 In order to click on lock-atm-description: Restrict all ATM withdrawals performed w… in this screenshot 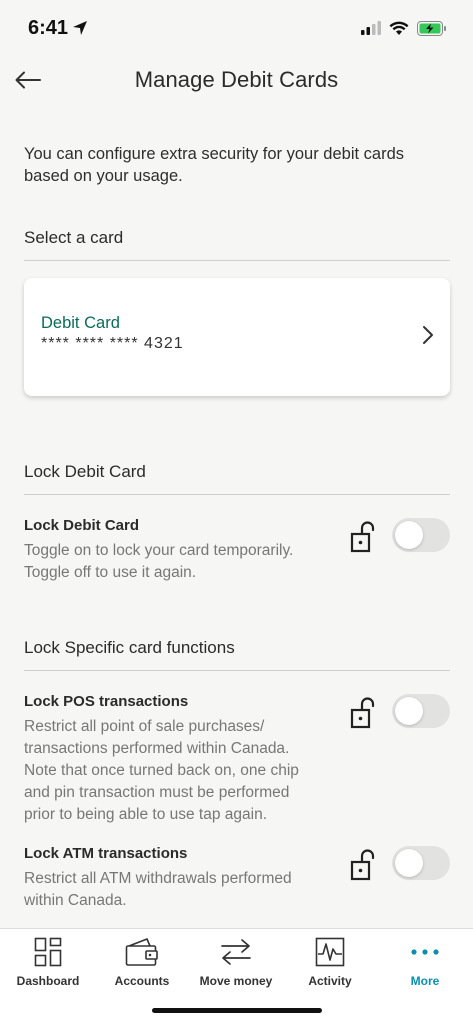, I will do `click(158, 889)`.